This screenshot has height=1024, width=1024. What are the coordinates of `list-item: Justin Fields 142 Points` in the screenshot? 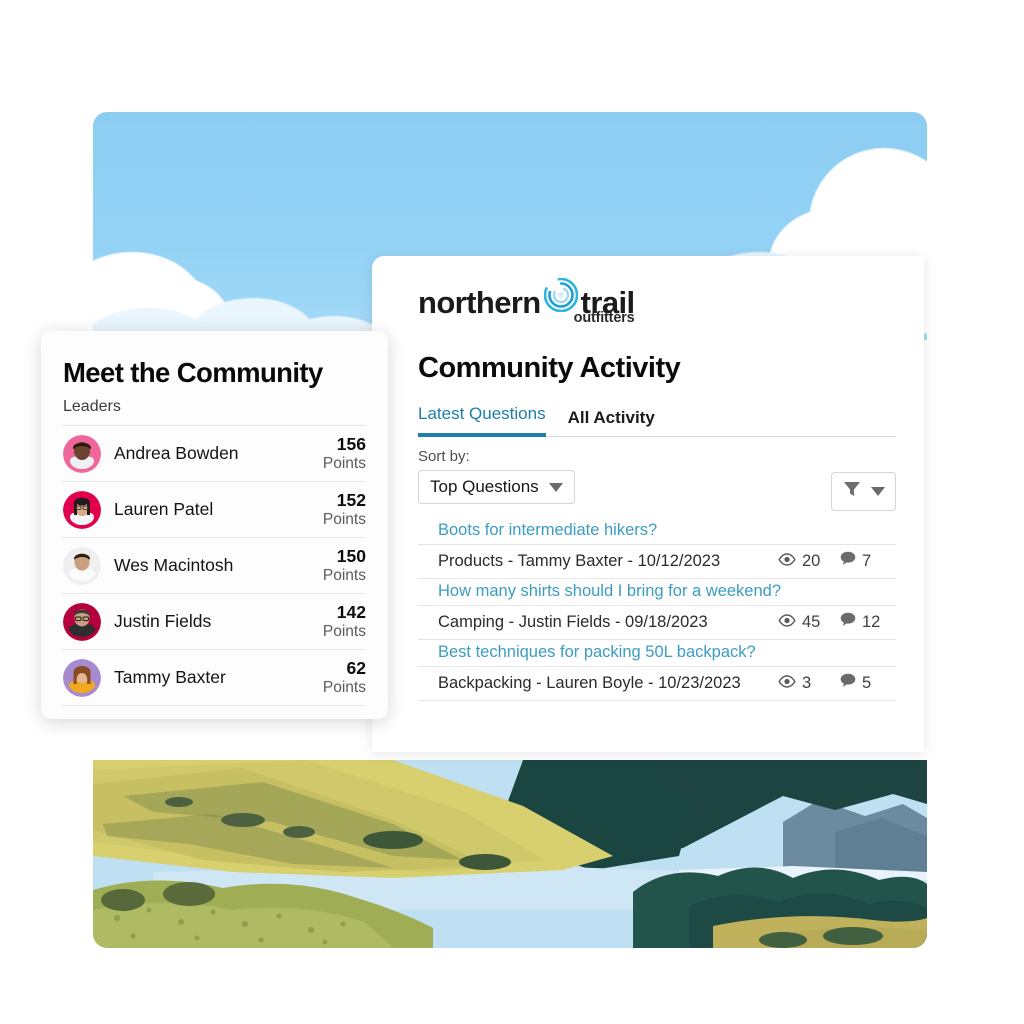 It's located at (214, 622).